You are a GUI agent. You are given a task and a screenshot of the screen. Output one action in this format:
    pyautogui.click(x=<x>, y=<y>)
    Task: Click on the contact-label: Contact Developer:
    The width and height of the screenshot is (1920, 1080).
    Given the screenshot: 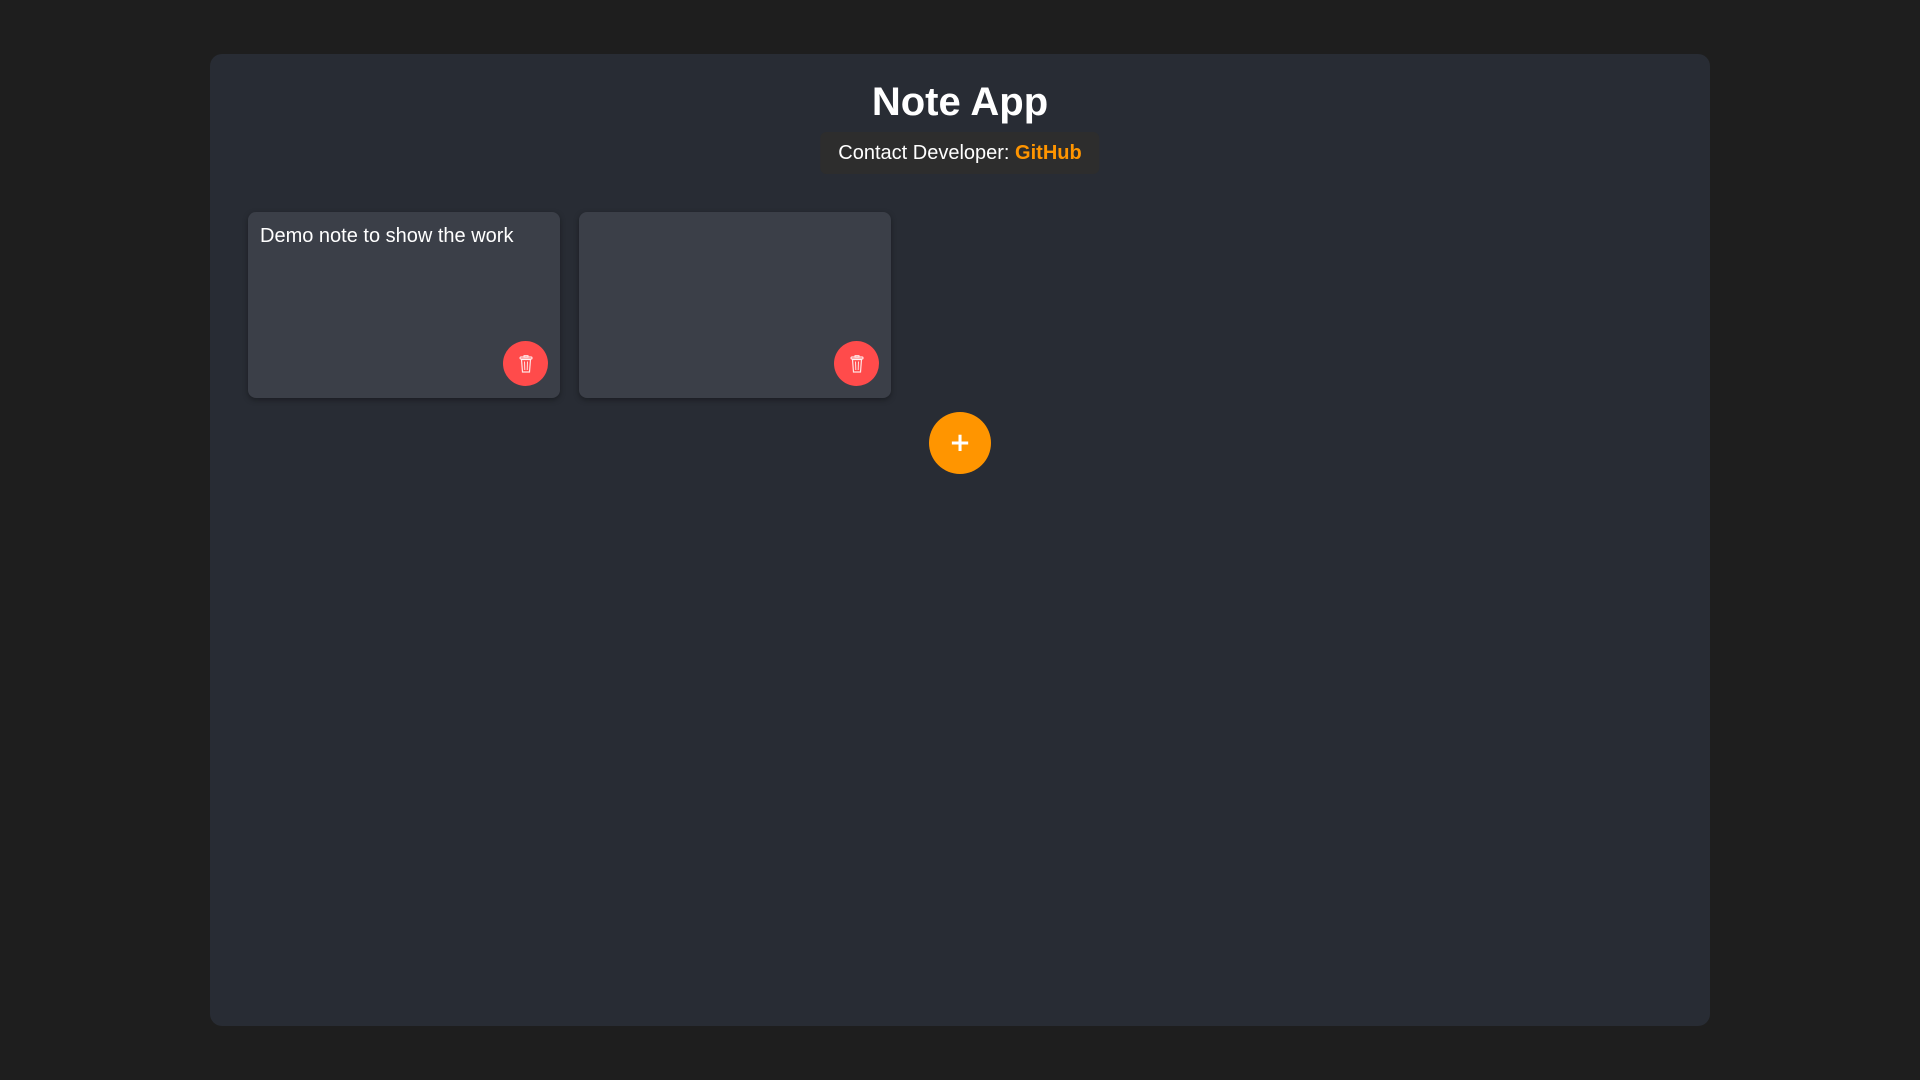 What is the action you would take?
    pyautogui.click(x=924, y=153)
    